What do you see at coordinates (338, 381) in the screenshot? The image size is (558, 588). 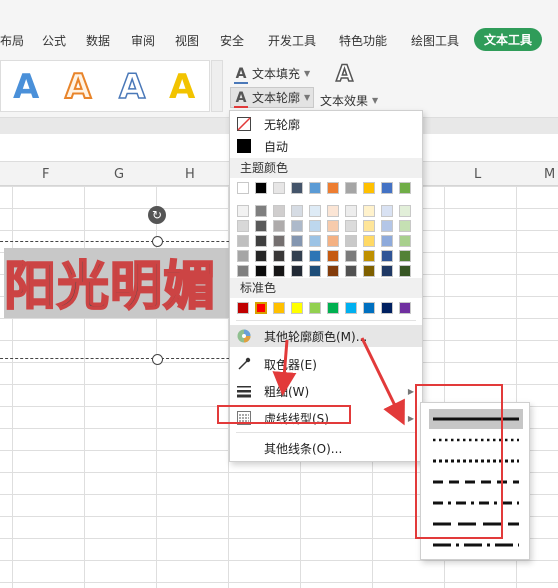 I see `annotation-arrows` at bounding box center [338, 381].